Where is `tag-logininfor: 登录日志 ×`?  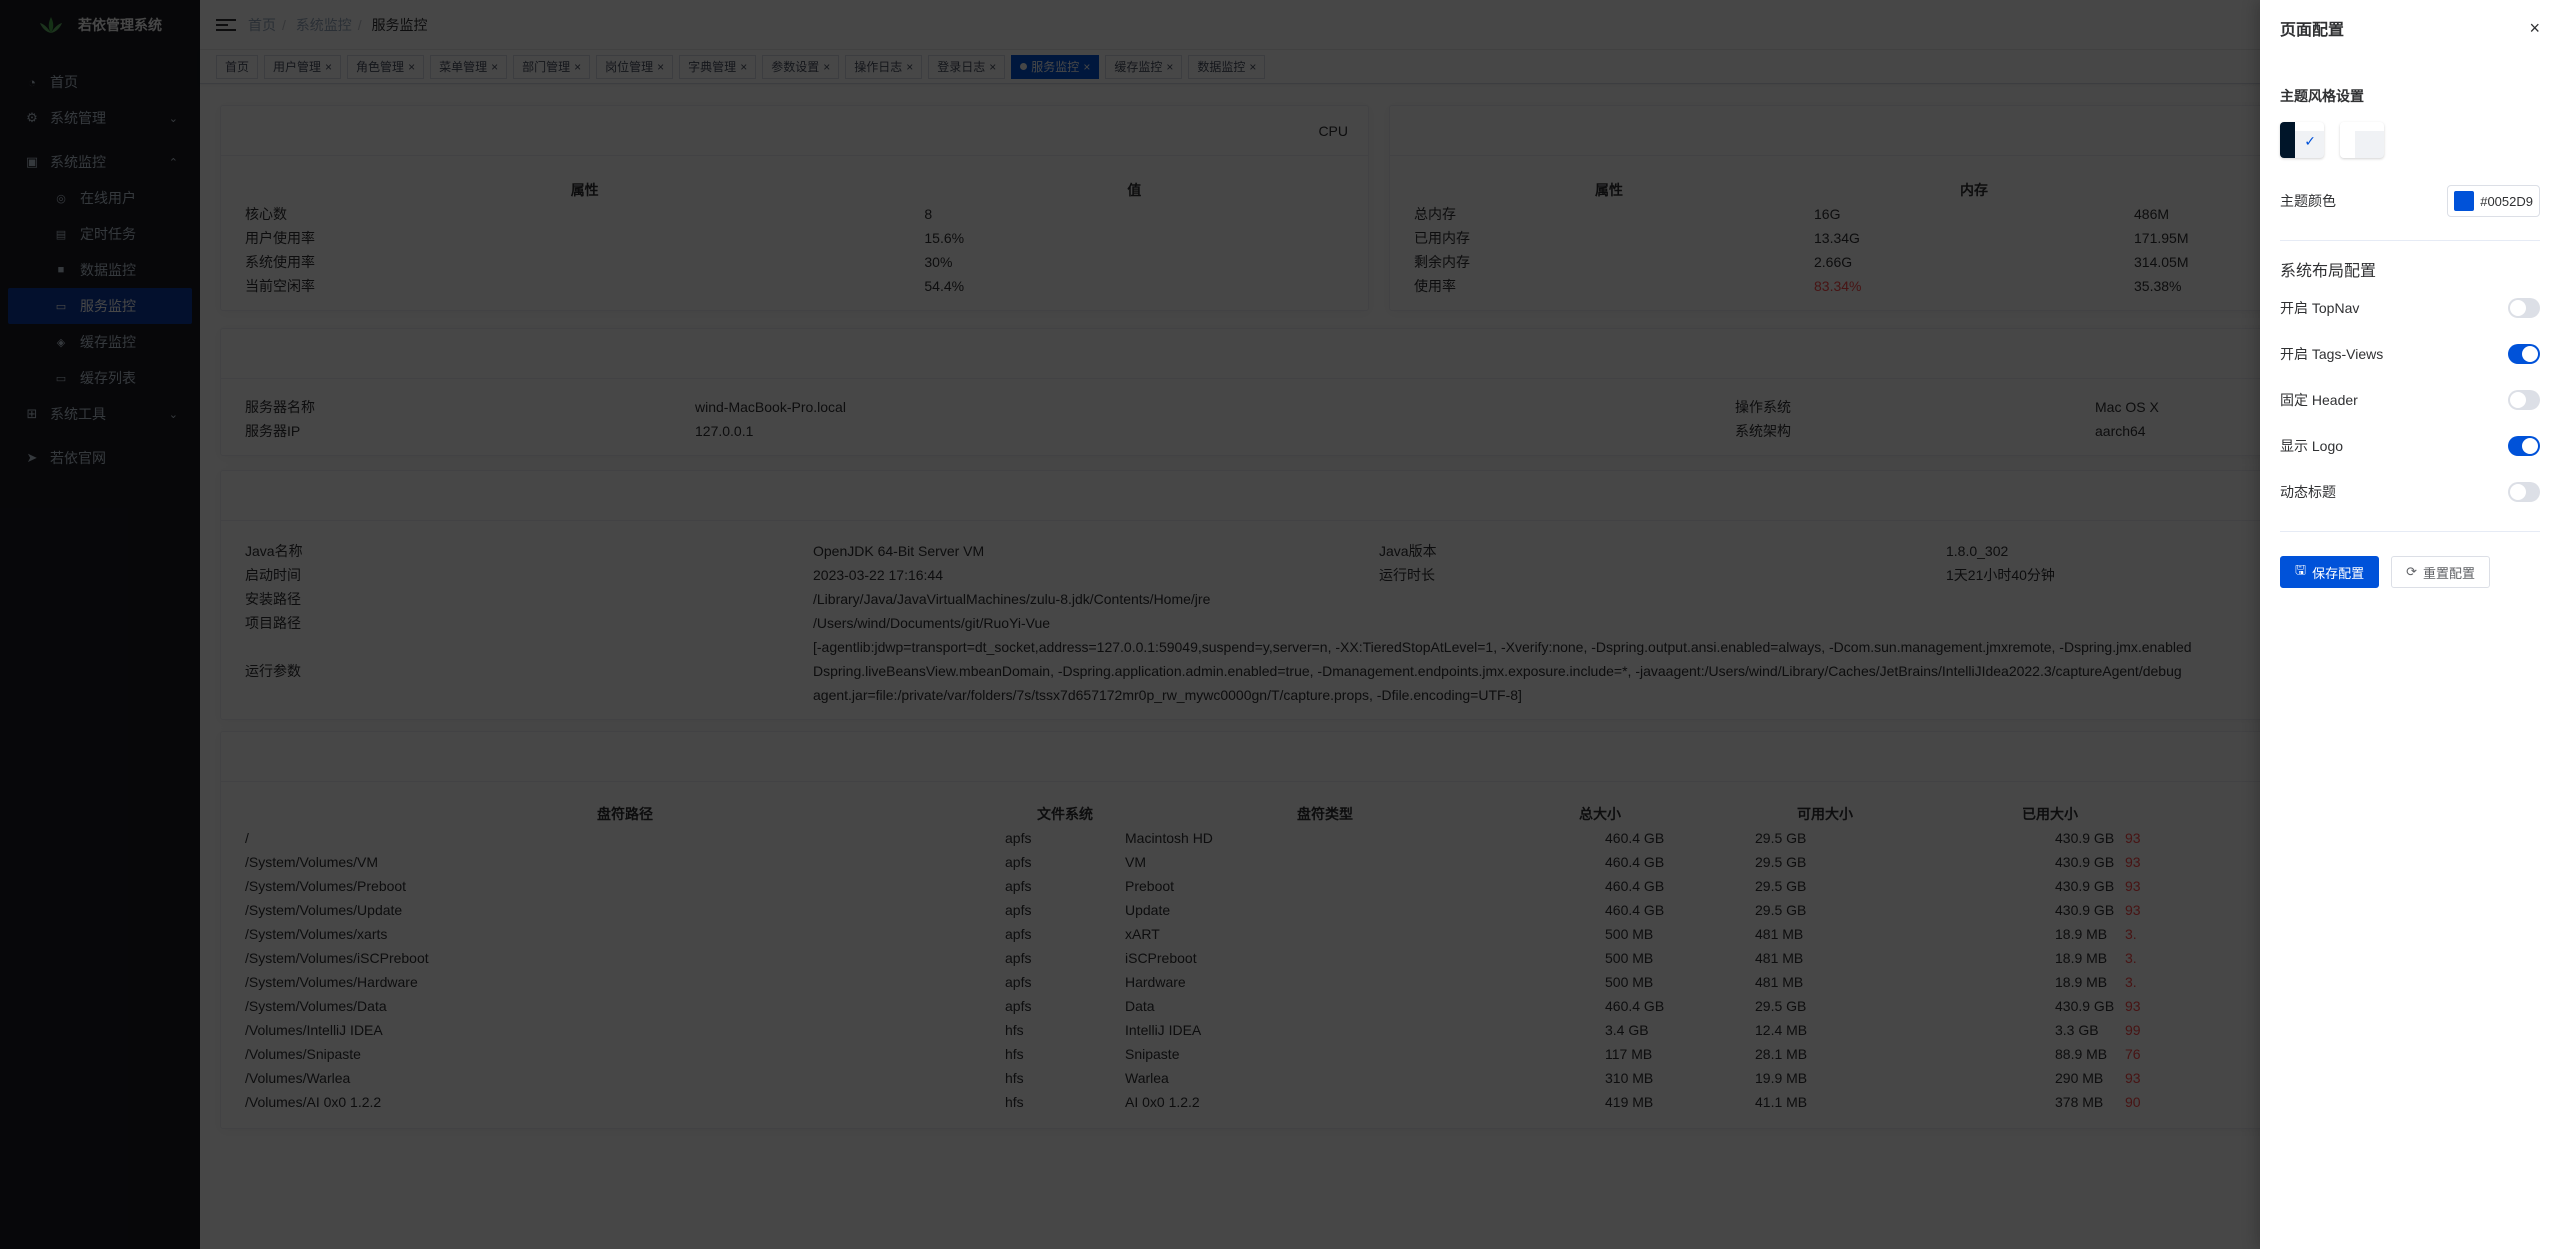
tag-logininfor: 登录日志 × is located at coordinates (967, 66).